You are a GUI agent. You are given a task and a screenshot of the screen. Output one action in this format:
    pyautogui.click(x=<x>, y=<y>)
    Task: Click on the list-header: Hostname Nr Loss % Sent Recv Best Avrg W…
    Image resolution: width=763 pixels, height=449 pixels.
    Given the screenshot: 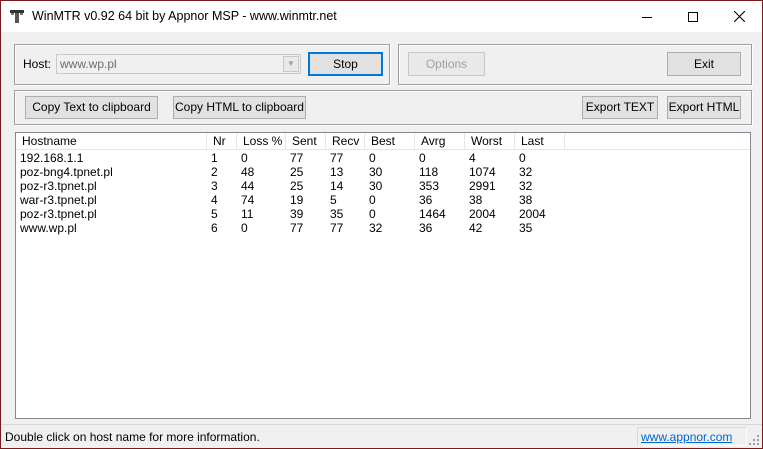 What is the action you would take?
    pyautogui.click(x=383, y=141)
    